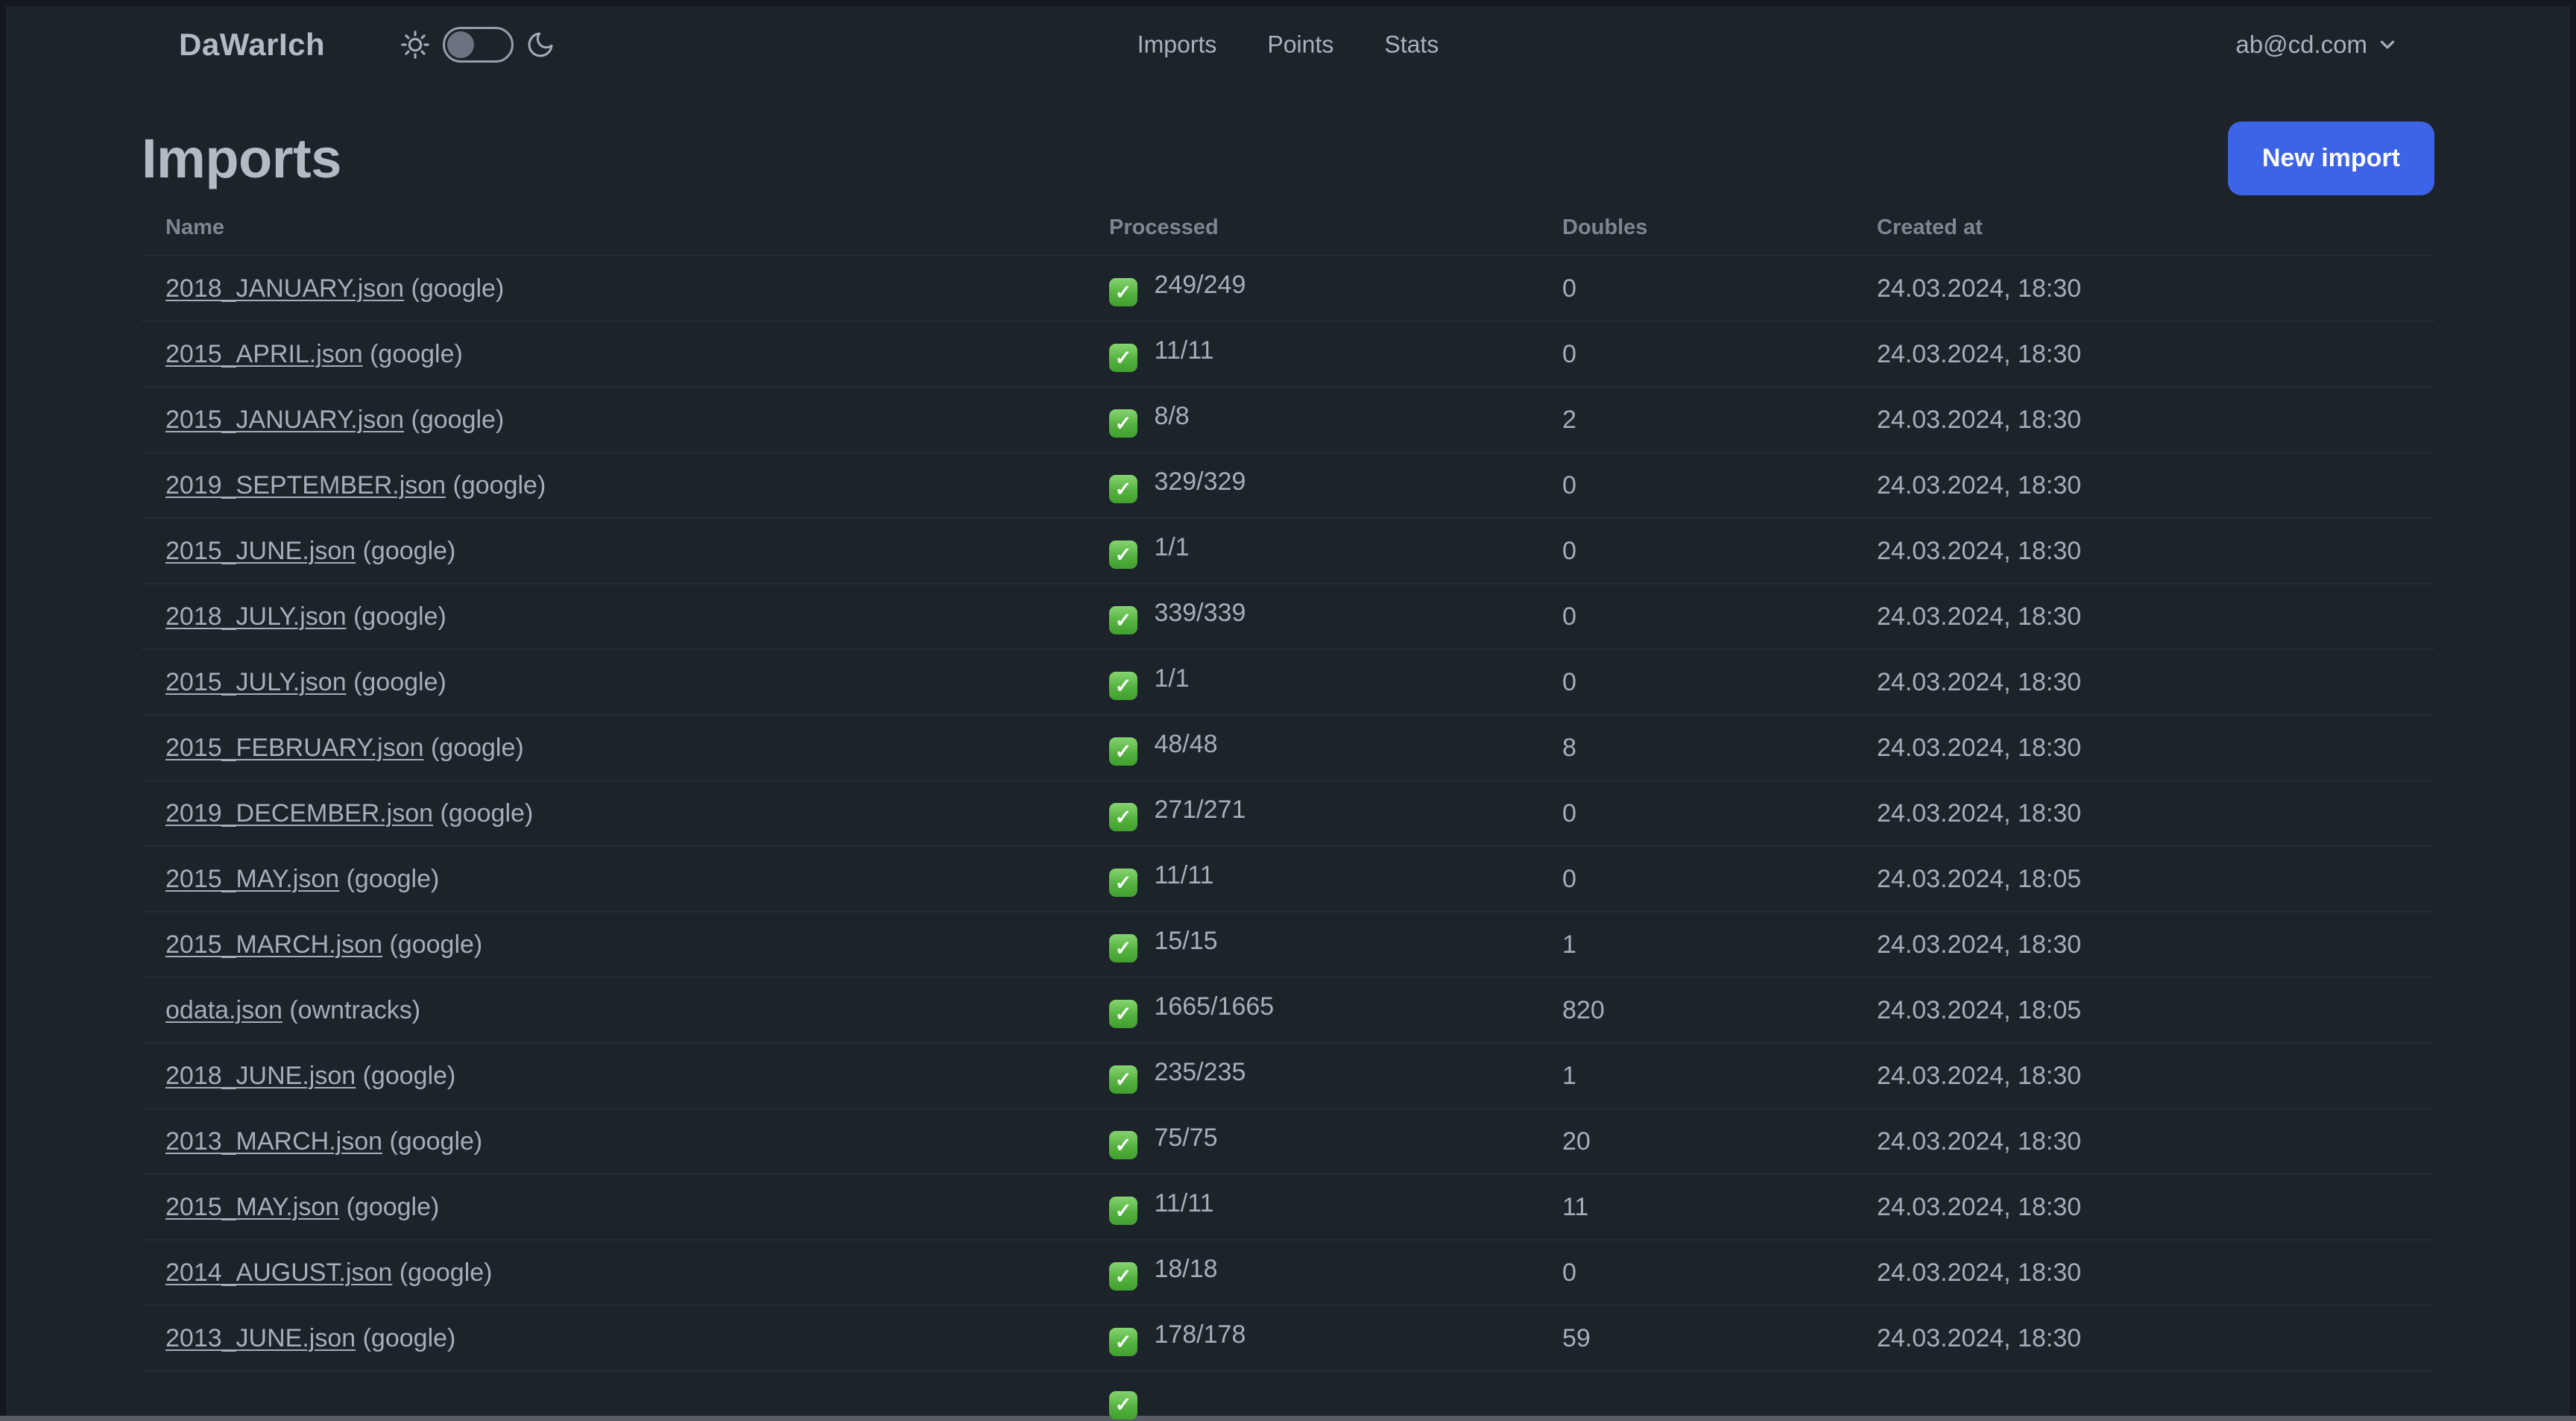  Describe the element at coordinates (1177, 45) in the screenshot. I see `nav-link-imports: Imports` at that location.